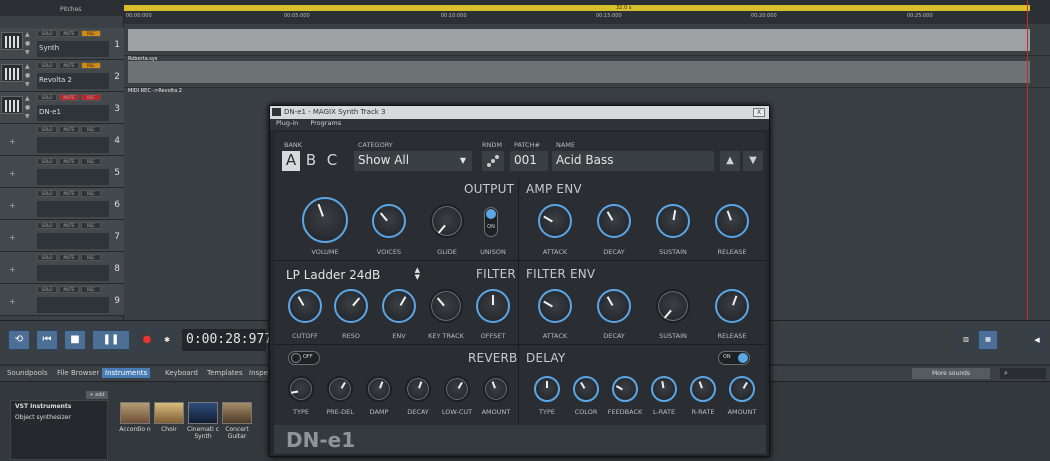  What do you see at coordinates (311, 161) in the screenshot?
I see `bank-b-button: B` at bounding box center [311, 161].